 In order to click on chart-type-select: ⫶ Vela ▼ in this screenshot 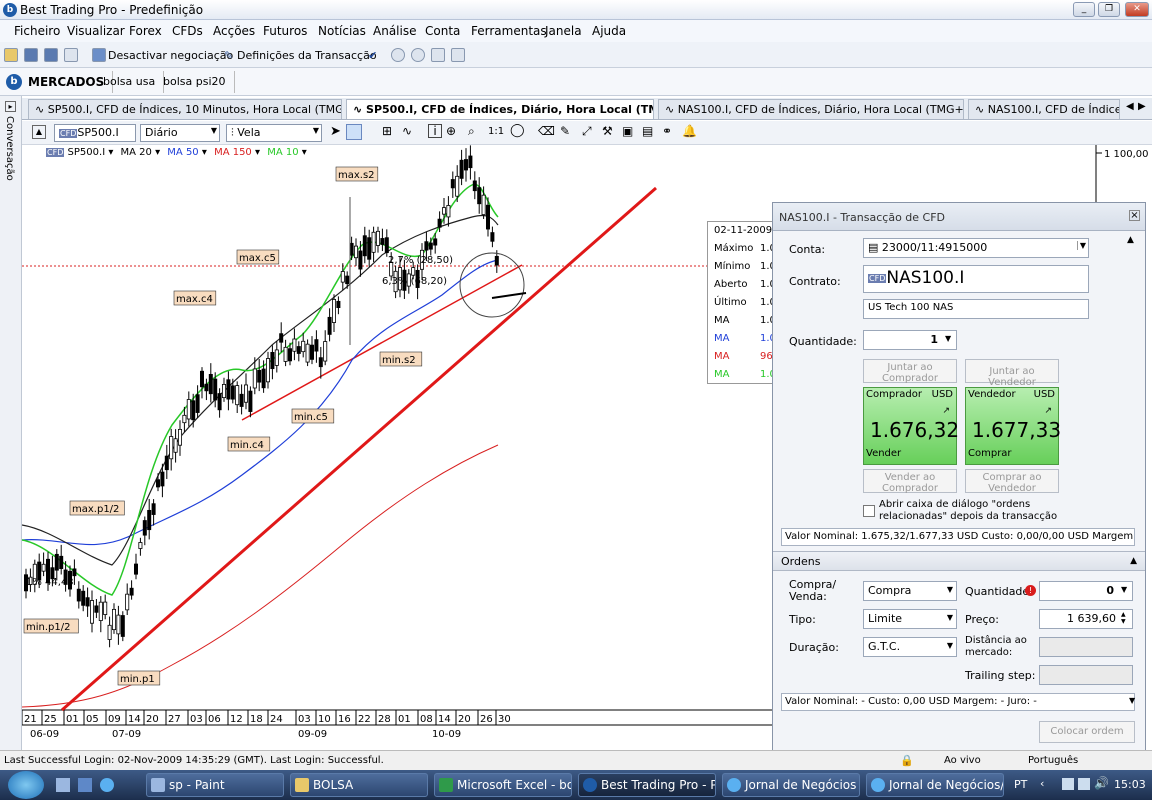, I will do `click(274, 133)`.